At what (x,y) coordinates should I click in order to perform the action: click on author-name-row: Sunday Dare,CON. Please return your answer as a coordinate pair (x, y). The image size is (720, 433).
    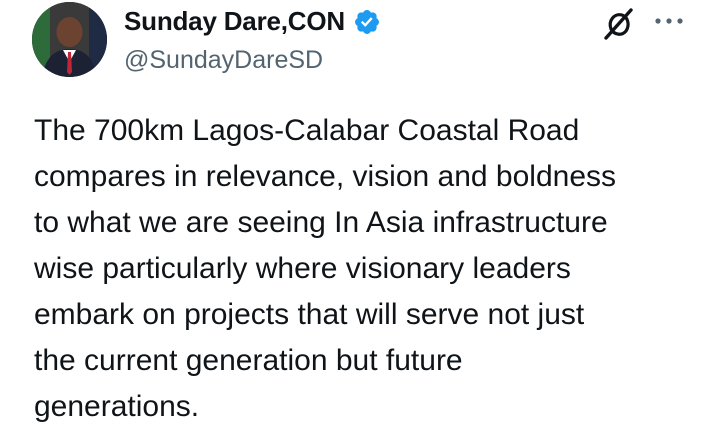
    Looking at the image, I should click on (252, 21).